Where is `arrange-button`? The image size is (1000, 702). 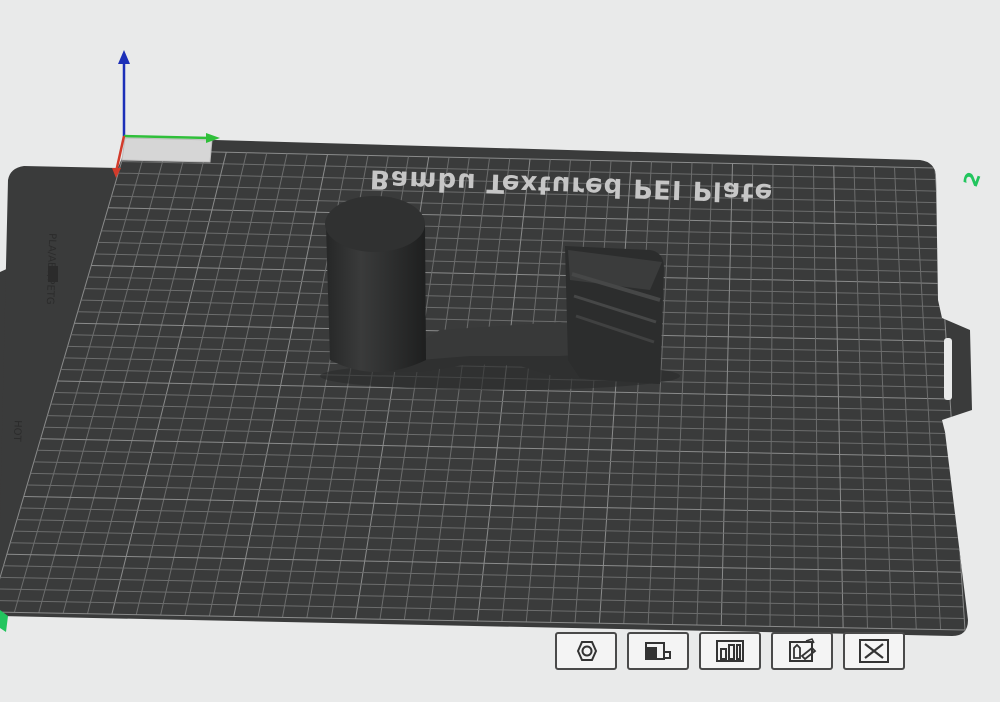 arrange-button is located at coordinates (658, 651).